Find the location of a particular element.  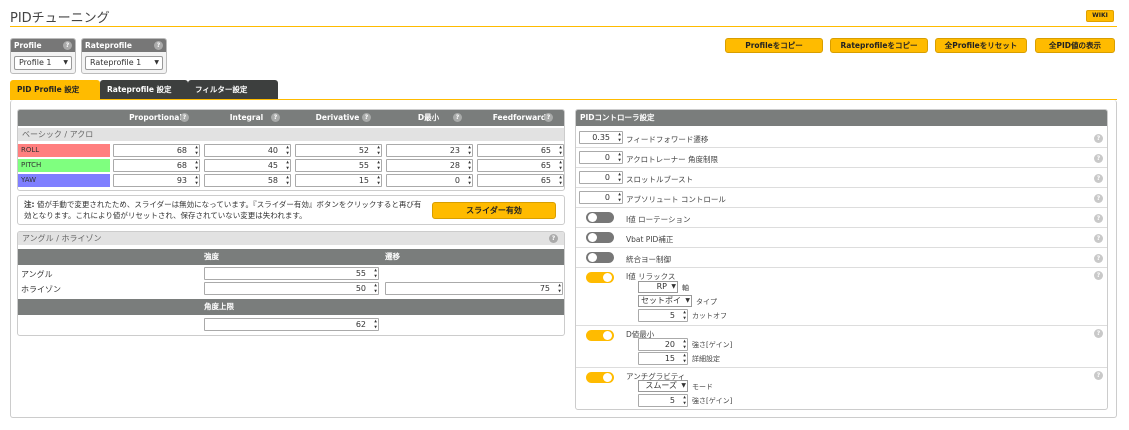

vbat-toggle is located at coordinates (600, 237).